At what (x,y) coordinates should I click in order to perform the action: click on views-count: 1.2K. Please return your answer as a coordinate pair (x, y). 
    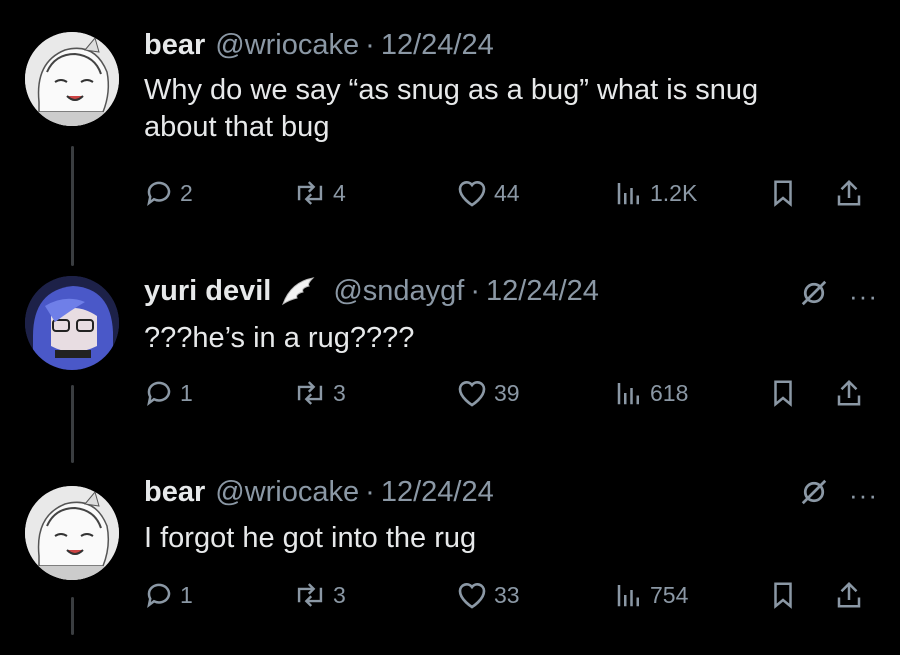
    Looking at the image, I should click on (674, 192).